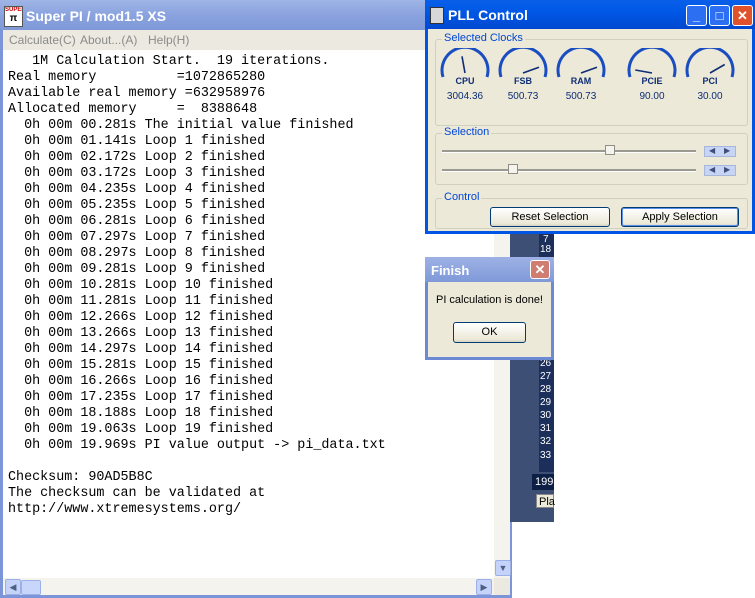 The width and height of the screenshot is (755, 598). Describe the element at coordinates (141, 381) in the screenshot. I see `log-line: 0h 00m 16.266s Loop 16 finished` at that location.